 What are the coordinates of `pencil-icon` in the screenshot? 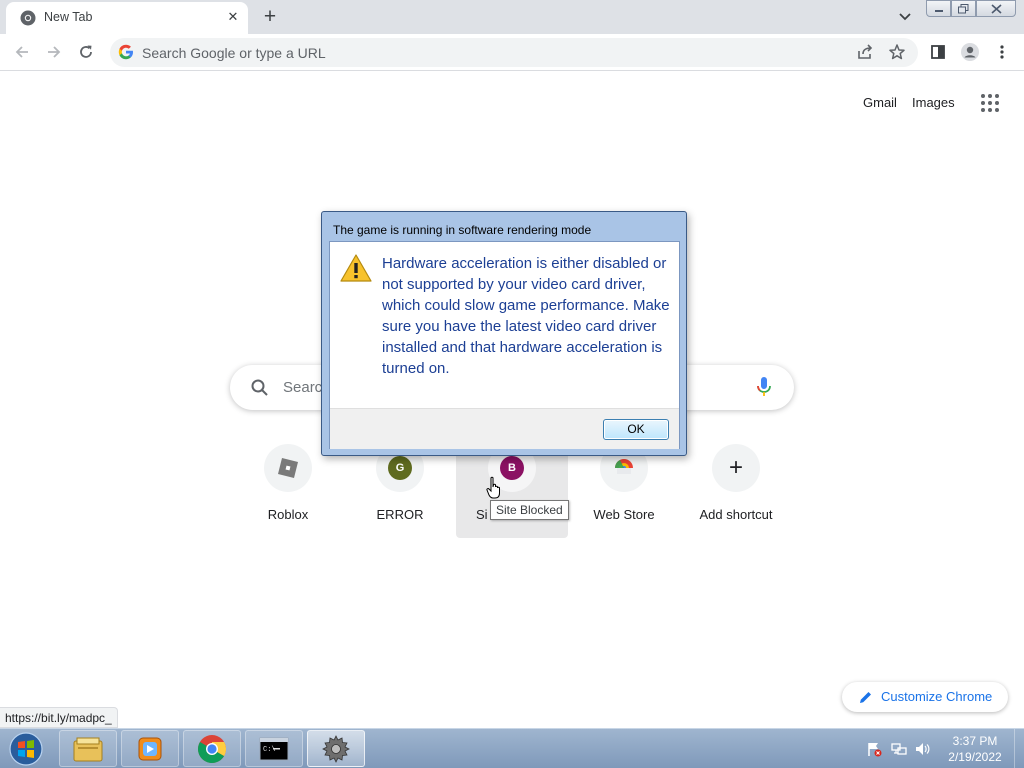 It's located at (865, 697).